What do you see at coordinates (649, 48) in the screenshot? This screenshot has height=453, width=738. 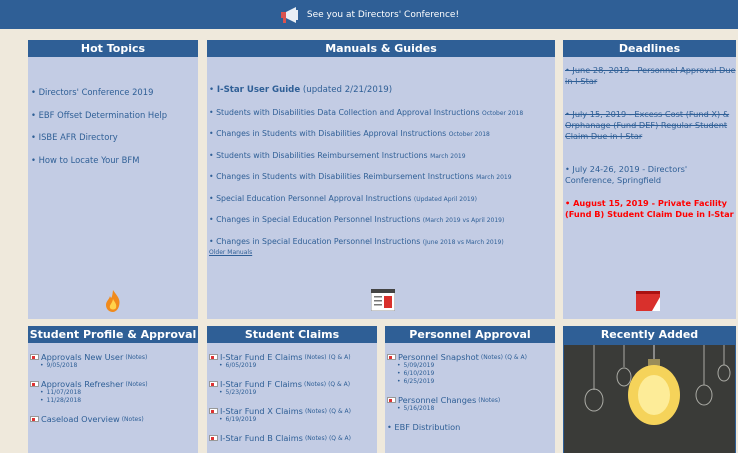 I see `deadlines-title: Deadlines` at bounding box center [649, 48].